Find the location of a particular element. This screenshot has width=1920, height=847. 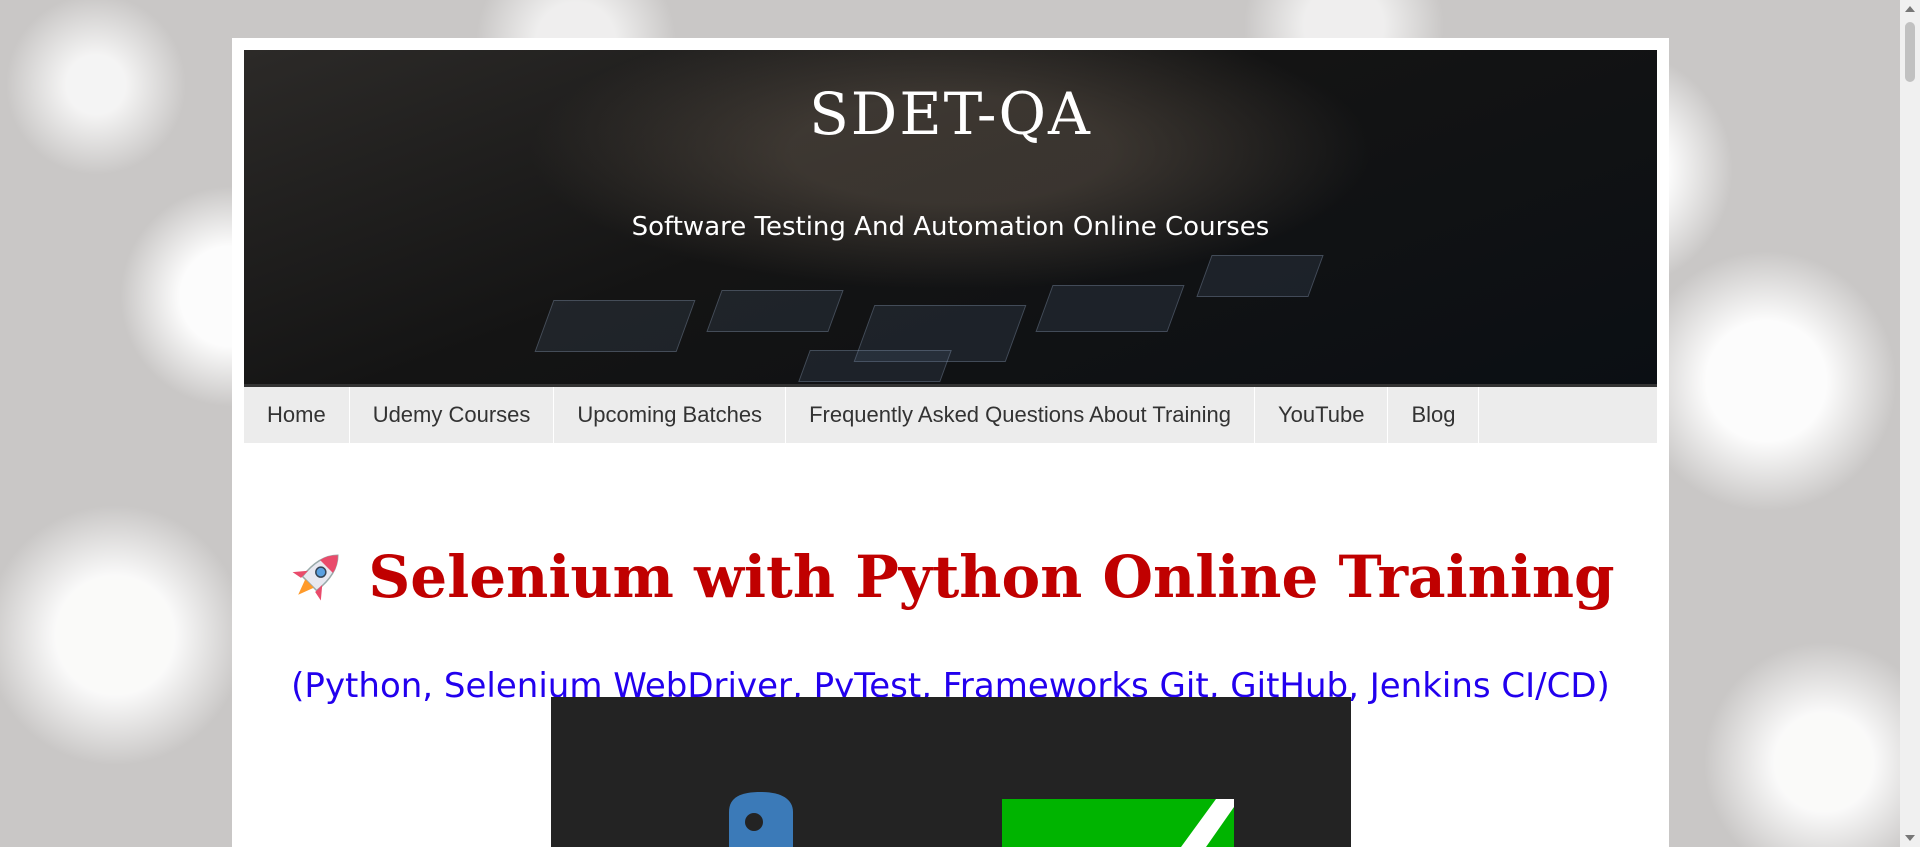

nav-item-home: Home is located at coordinates (297, 415).